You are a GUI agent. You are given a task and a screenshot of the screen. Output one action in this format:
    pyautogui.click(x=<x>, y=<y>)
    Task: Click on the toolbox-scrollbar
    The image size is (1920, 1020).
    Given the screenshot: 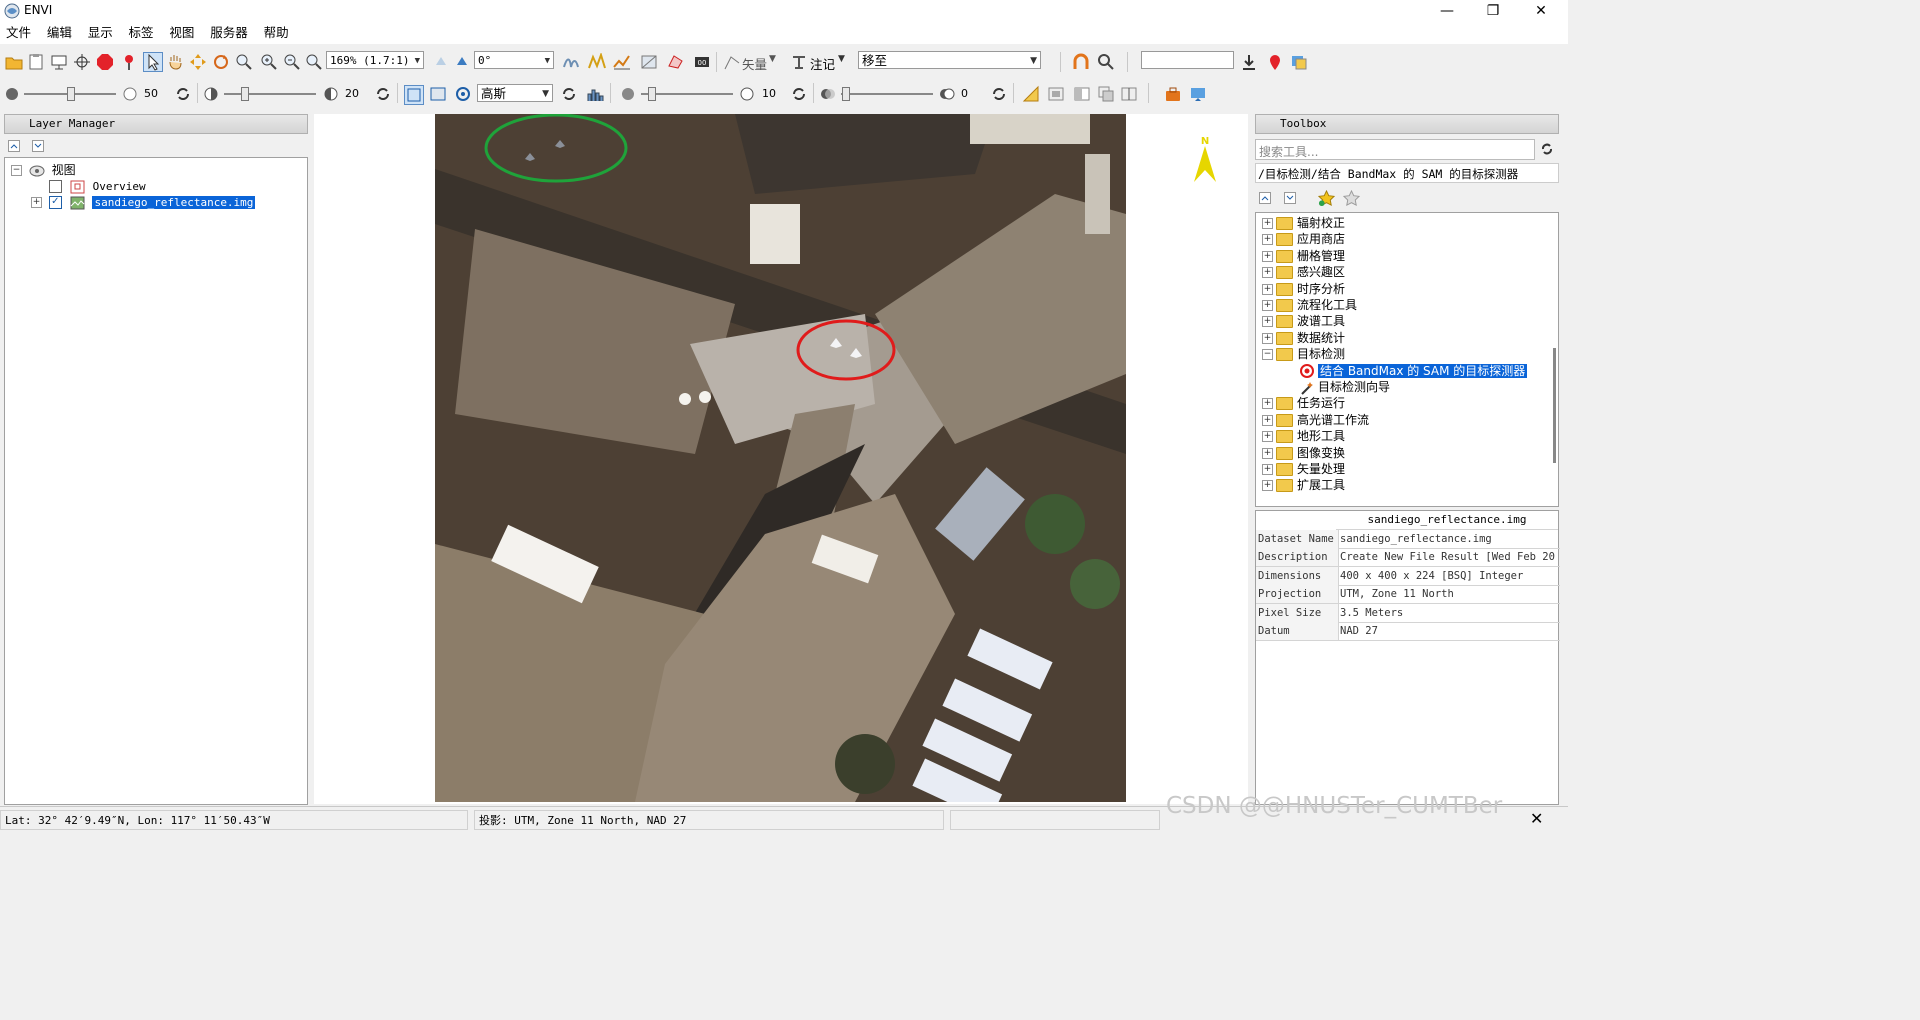 What is the action you would take?
    pyautogui.click(x=1554, y=405)
    